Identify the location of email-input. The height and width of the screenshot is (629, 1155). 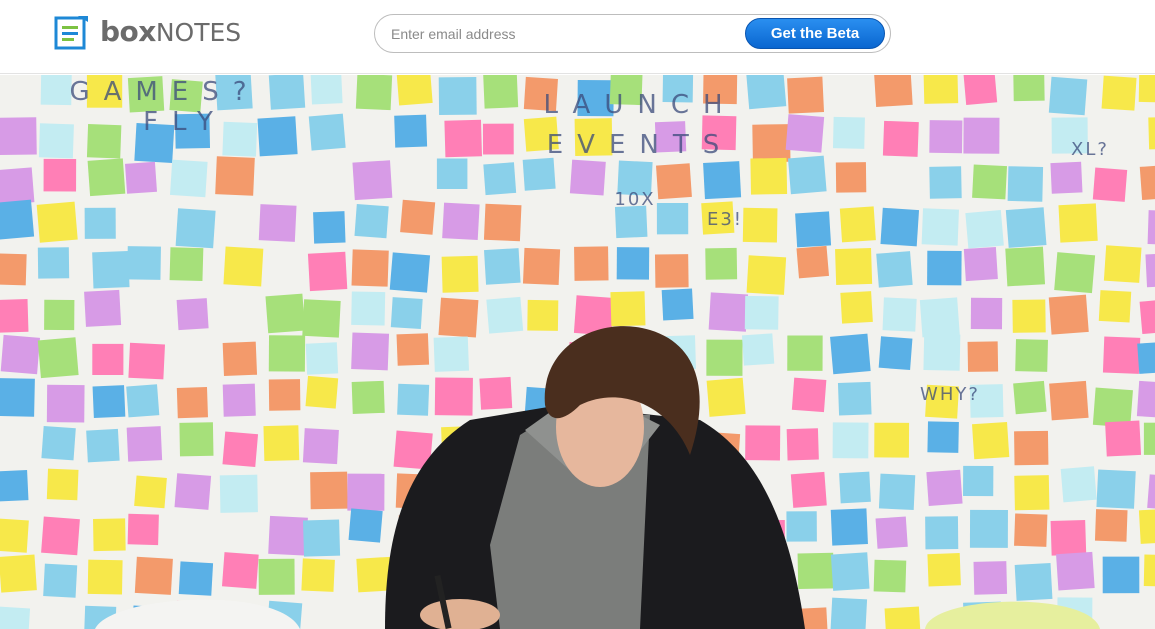
(571, 33).